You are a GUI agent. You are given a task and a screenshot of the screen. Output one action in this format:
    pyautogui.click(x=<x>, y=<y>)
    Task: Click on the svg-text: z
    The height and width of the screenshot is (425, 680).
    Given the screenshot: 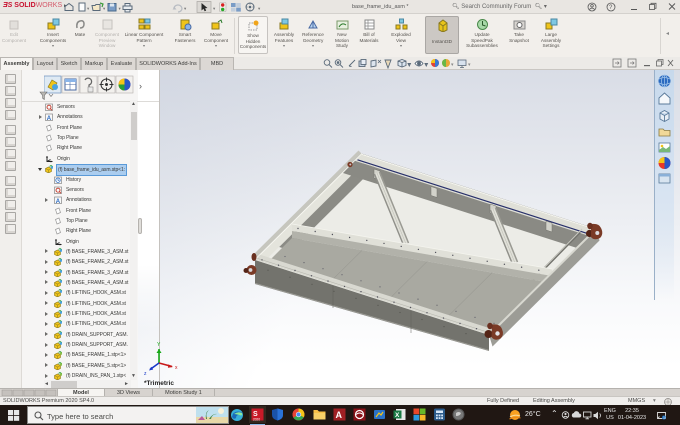 What is the action you would take?
    pyautogui.click(x=145, y=374)
    